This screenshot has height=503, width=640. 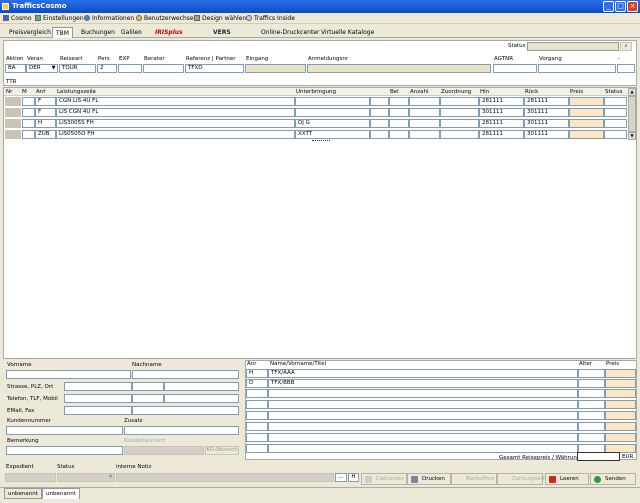 What do you see at coordinates (214, 68) in the screenshot?
I see `referenz-field: TFXD` at bounding box center [214, 68].